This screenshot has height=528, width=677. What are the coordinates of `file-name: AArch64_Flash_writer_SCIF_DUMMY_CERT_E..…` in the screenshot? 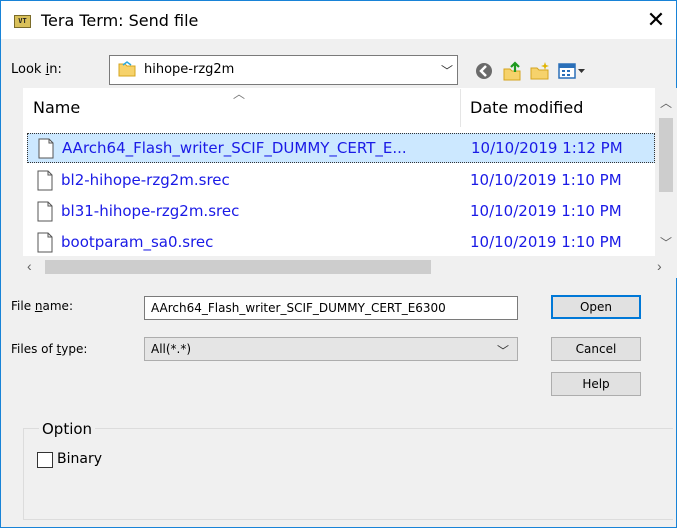 It's located at (234, 148).